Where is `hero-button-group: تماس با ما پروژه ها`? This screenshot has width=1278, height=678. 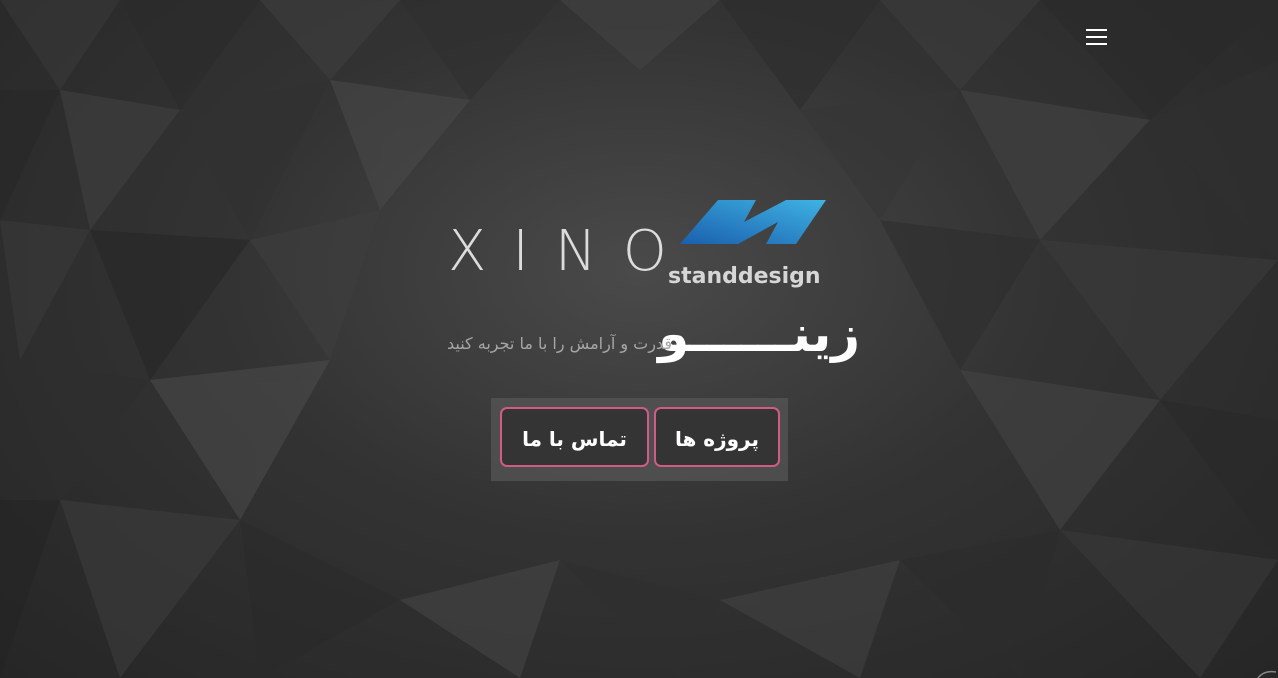
hero-button-group: تماس با ما پروژه ها is located at coordinates (639, 439).